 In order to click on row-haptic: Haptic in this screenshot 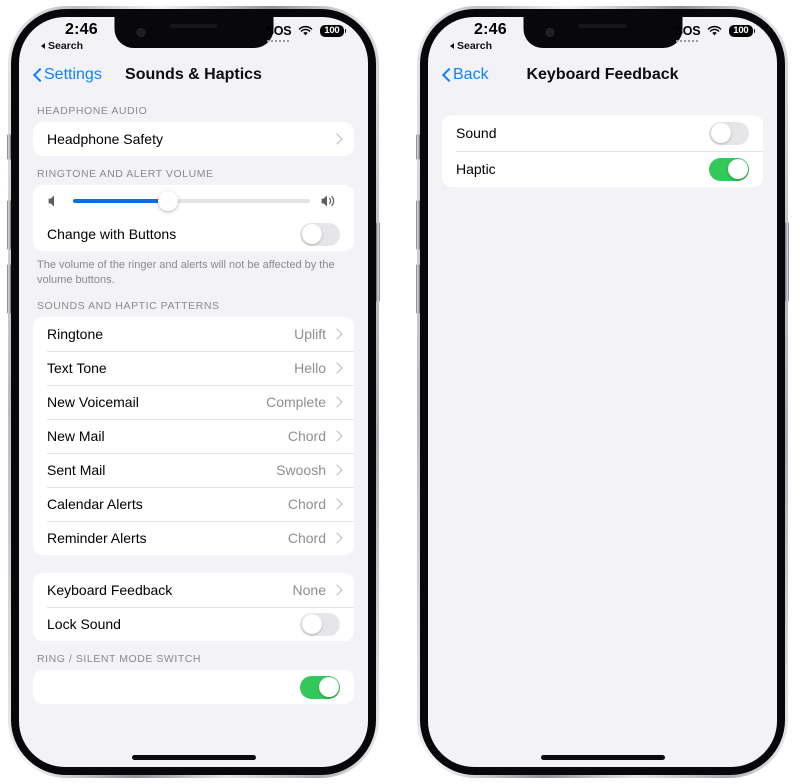, I will do `click(602, 169)`.